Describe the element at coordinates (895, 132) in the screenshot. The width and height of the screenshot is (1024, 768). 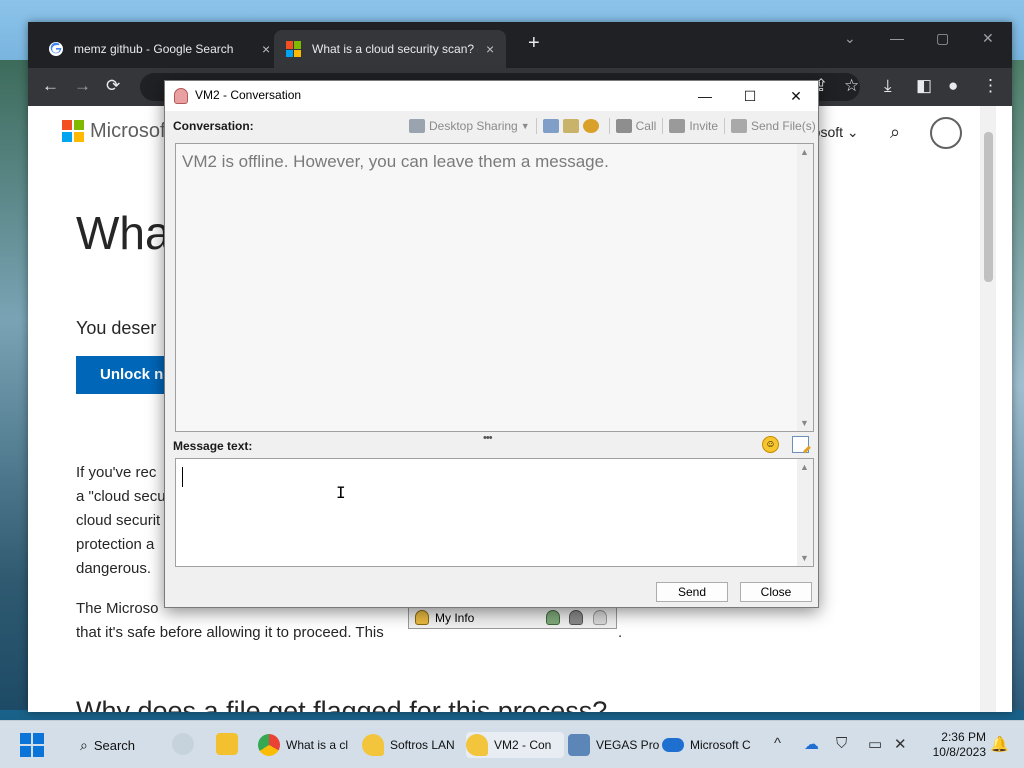
I see `search-icon: ⌕` at that location.